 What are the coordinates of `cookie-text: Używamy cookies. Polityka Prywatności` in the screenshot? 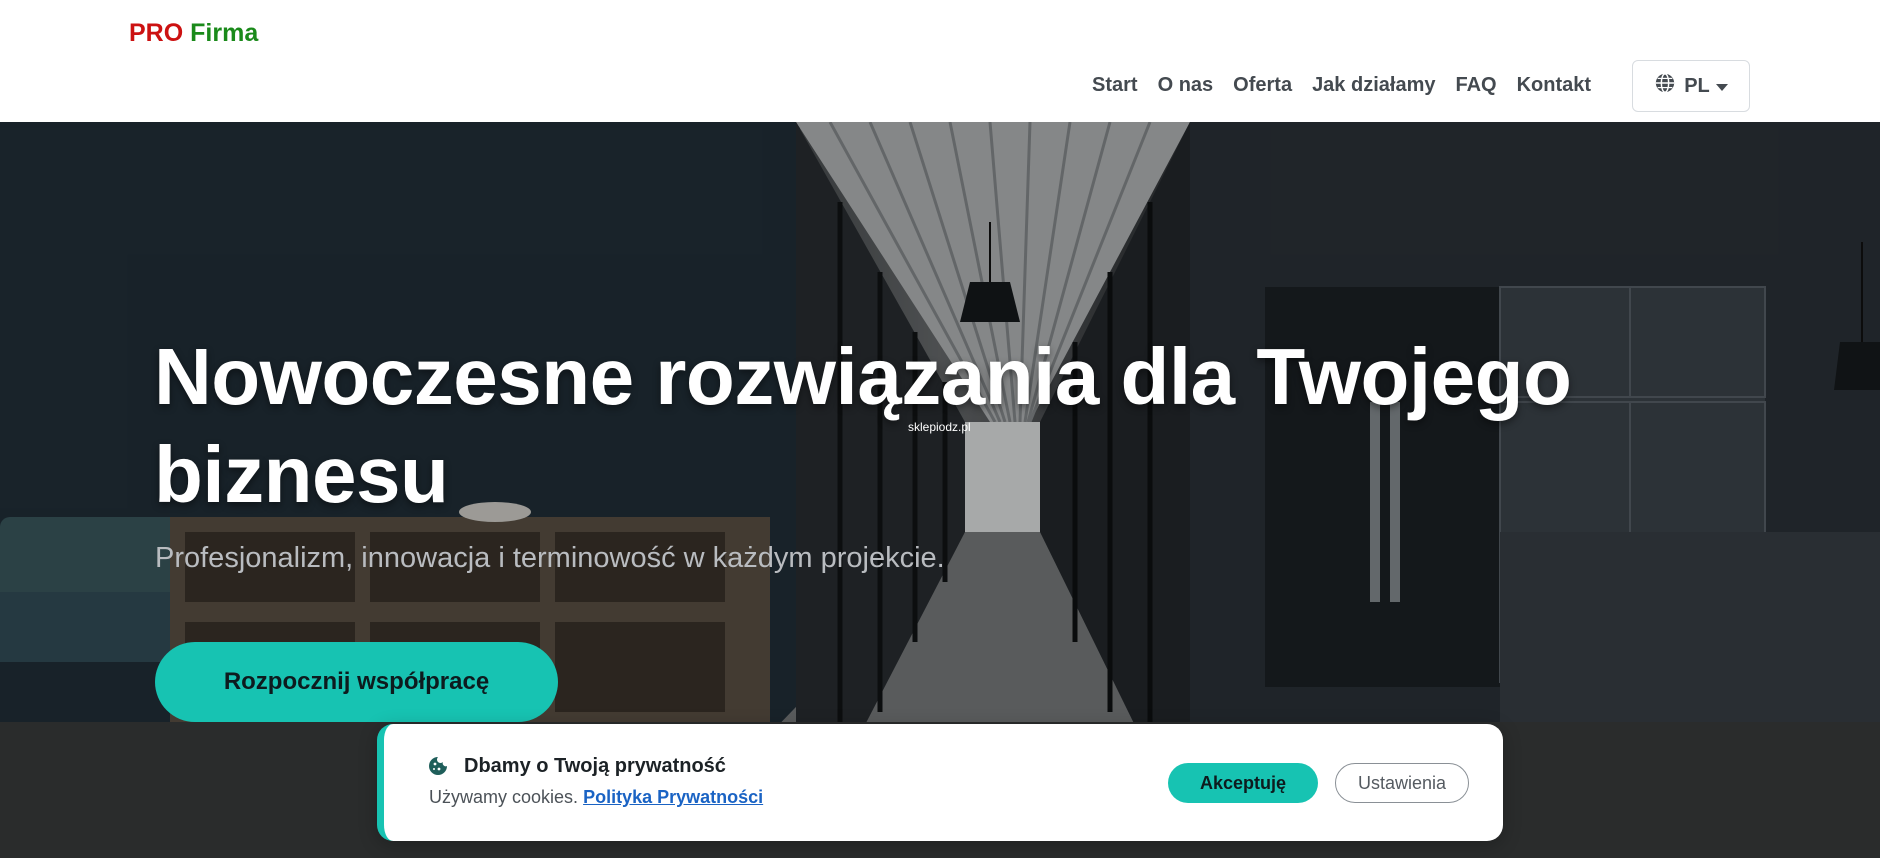 It's located at (596, 797).